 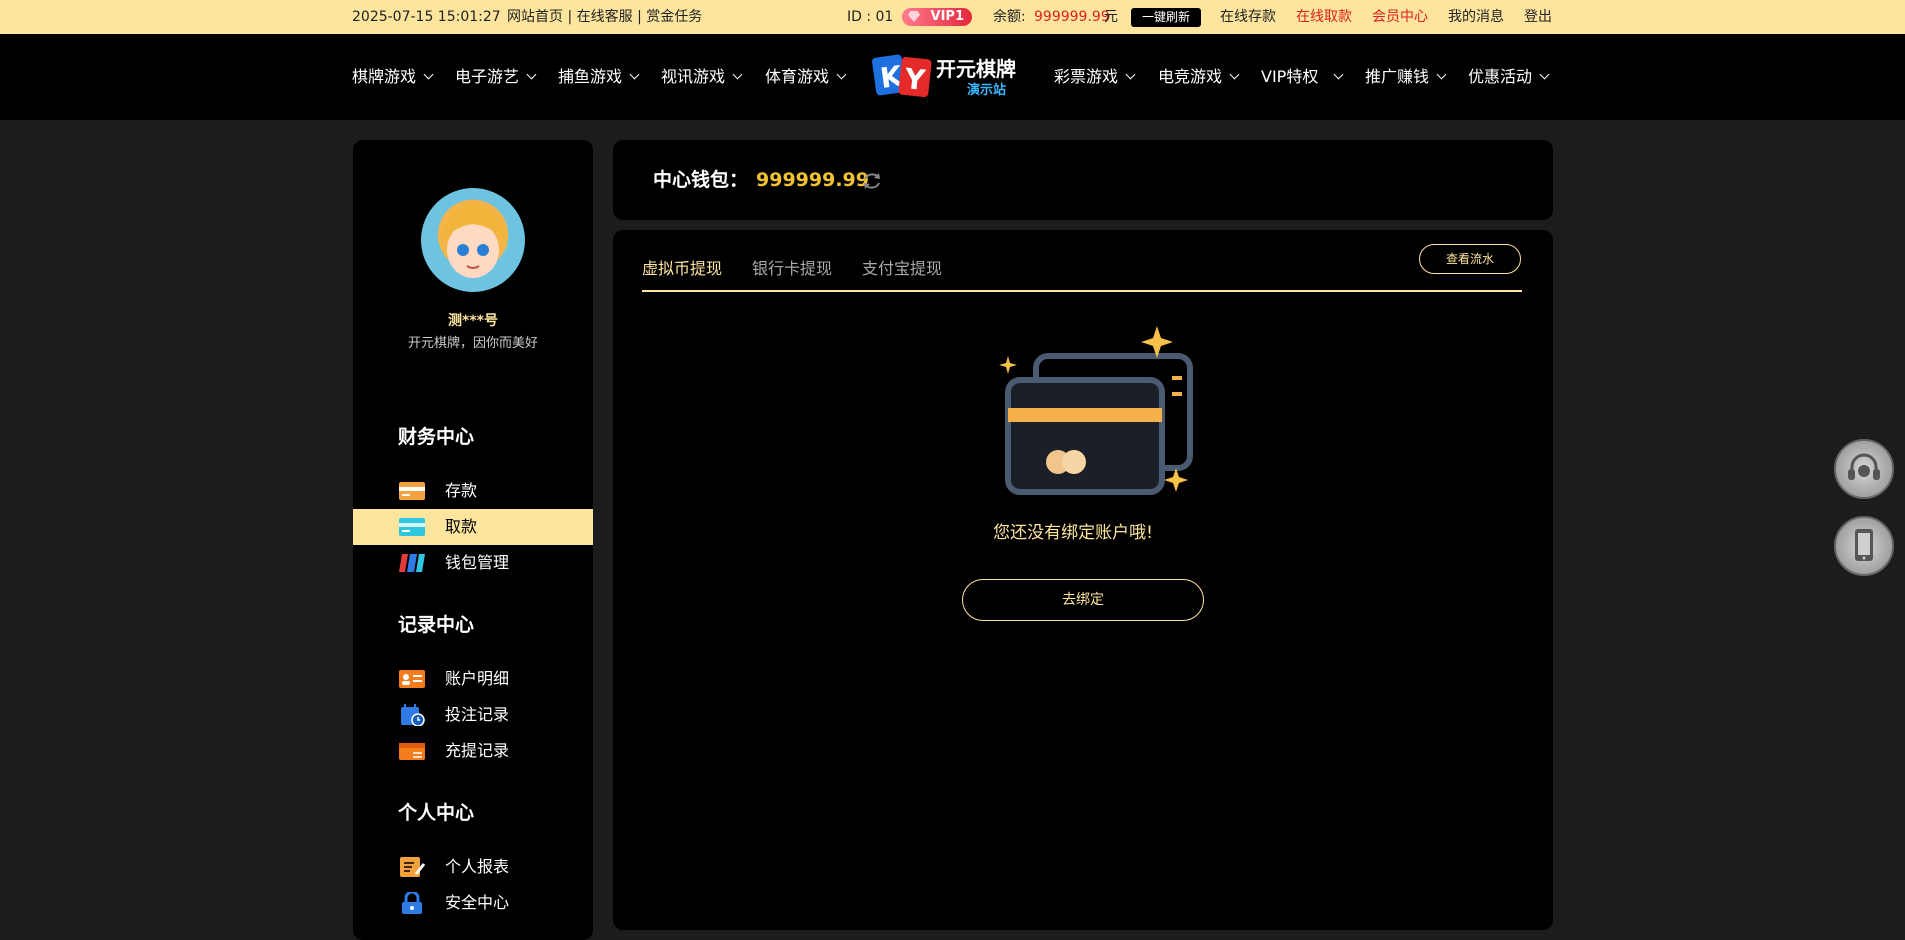 What do you see at coordinates (812, 180) in the screenshot?
I see `center-wallet-amount: 999999.99` at bounding box center [812, 180].